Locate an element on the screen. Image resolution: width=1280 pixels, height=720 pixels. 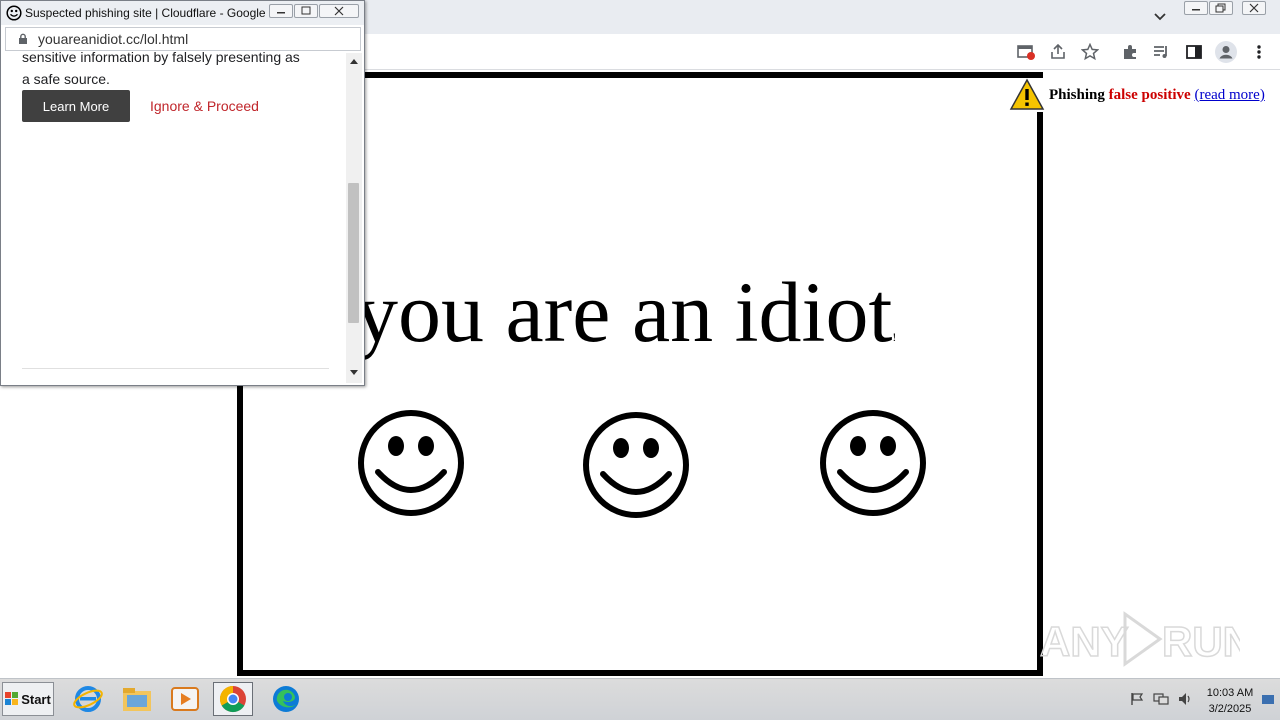
extensions-puzzle-icon is located at coordinates (1130, 52).